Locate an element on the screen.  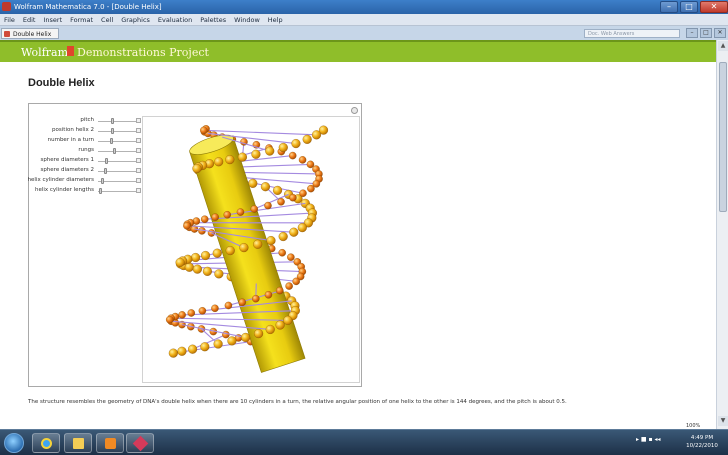
brand-wolfram: Wolfram is located at coordinates (45, 52).